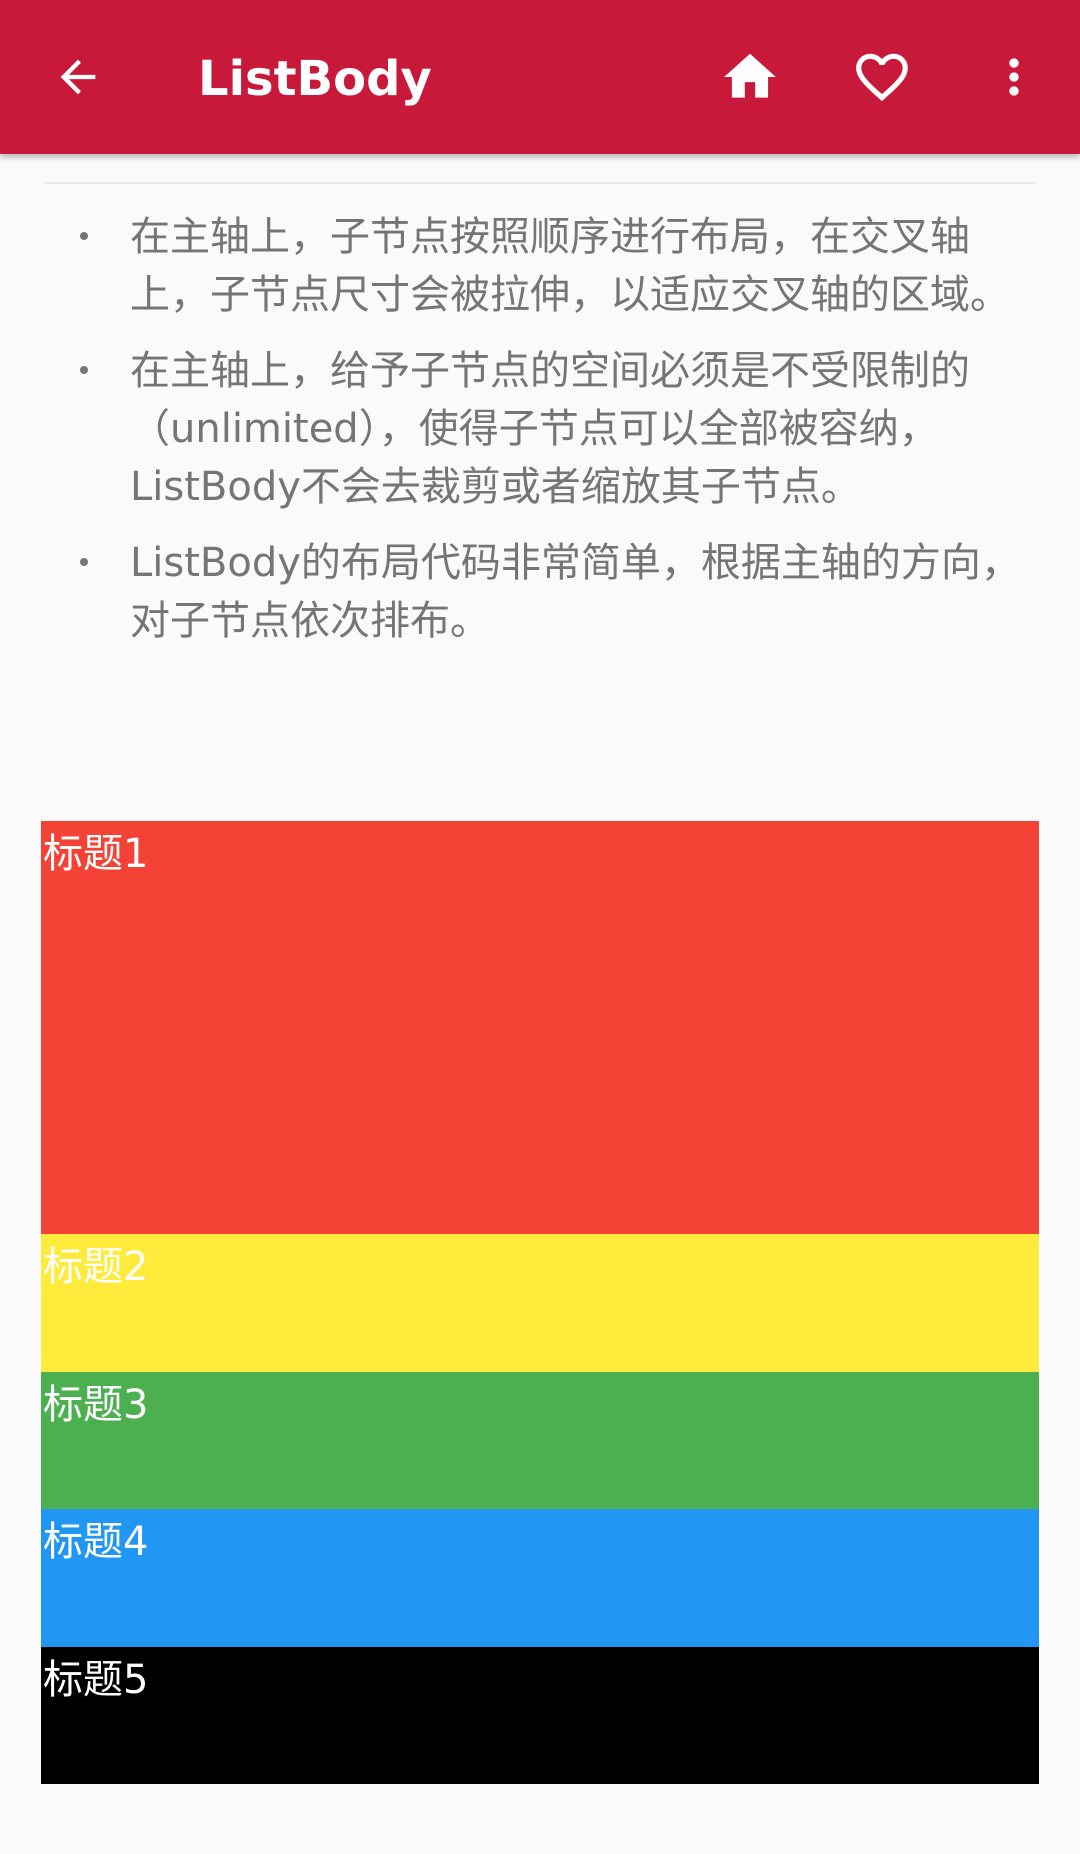  What do you see at coordinates (315, 79) in the screenshot?
I see `page-title: ListBody` at bounding box center [315, 79].